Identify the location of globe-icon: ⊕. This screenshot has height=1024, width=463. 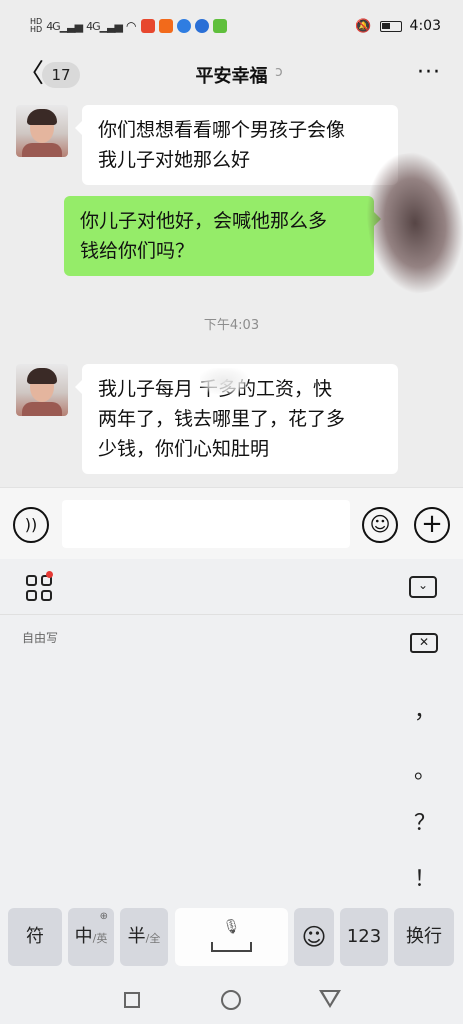
(103, 916).